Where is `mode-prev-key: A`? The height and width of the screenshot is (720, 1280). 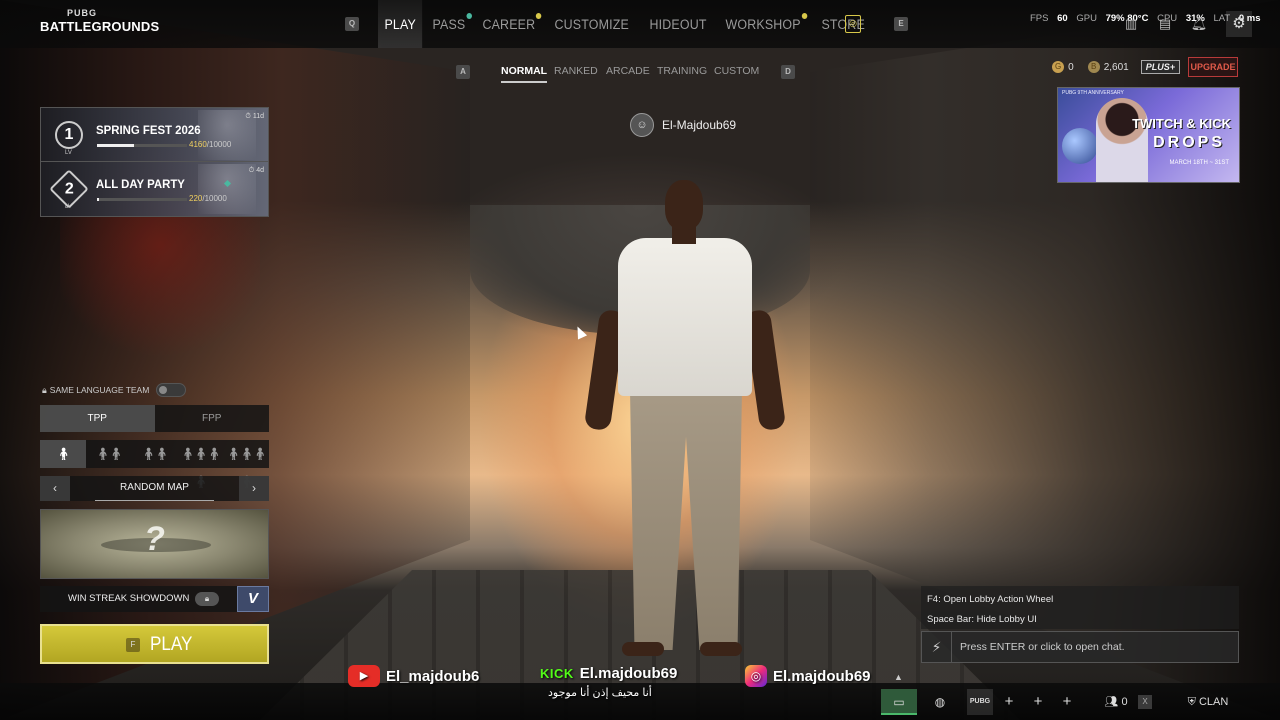 mode-prev-key: A is located at coordinates (463, 72).